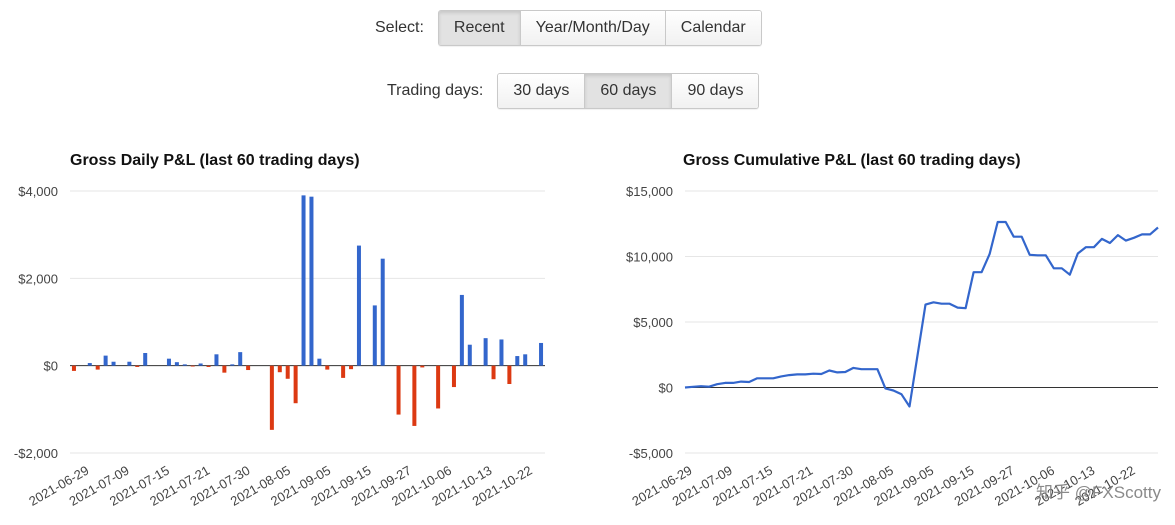 The image size is (1175, 525). Describe the element at coordinates (215, 160) in the screenshot. I see `daily-chart-title: Gross Daily P&L (last 60 trading days)` at that location.